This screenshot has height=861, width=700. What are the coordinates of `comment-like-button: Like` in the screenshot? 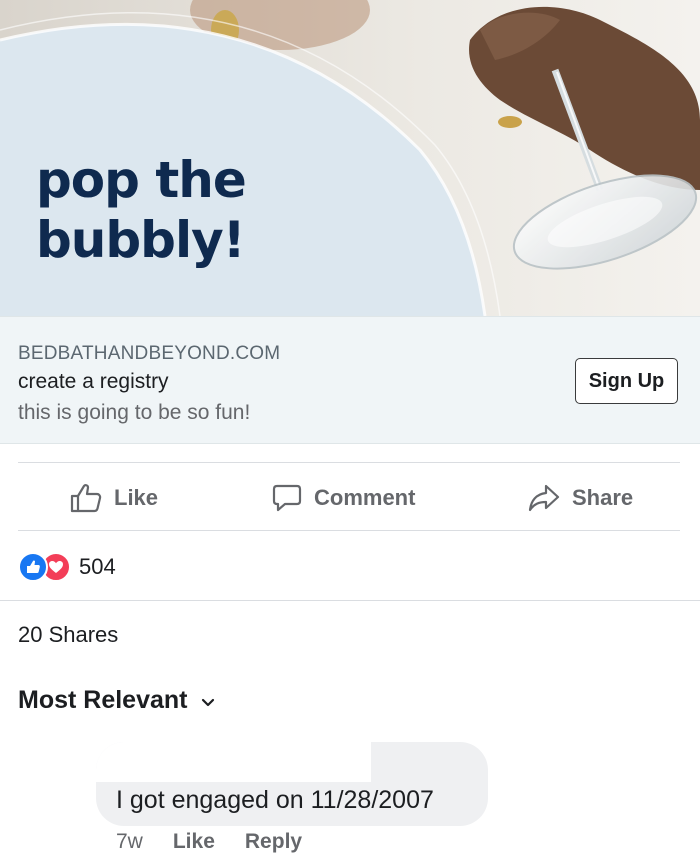 It's located at (194, 842).